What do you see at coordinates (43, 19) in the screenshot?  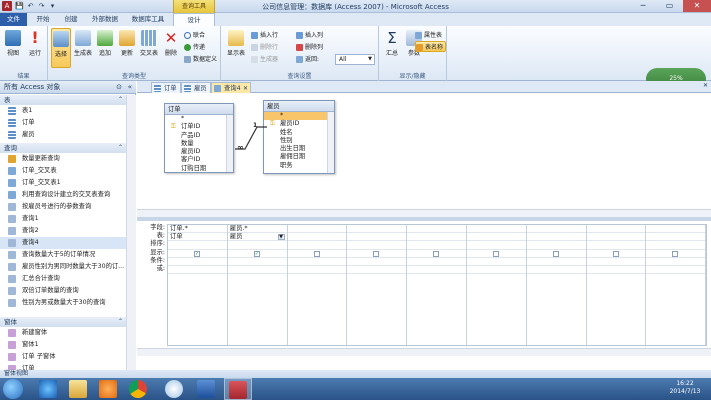 I see `tab-home: 开始` at bounding box center [43, 19].